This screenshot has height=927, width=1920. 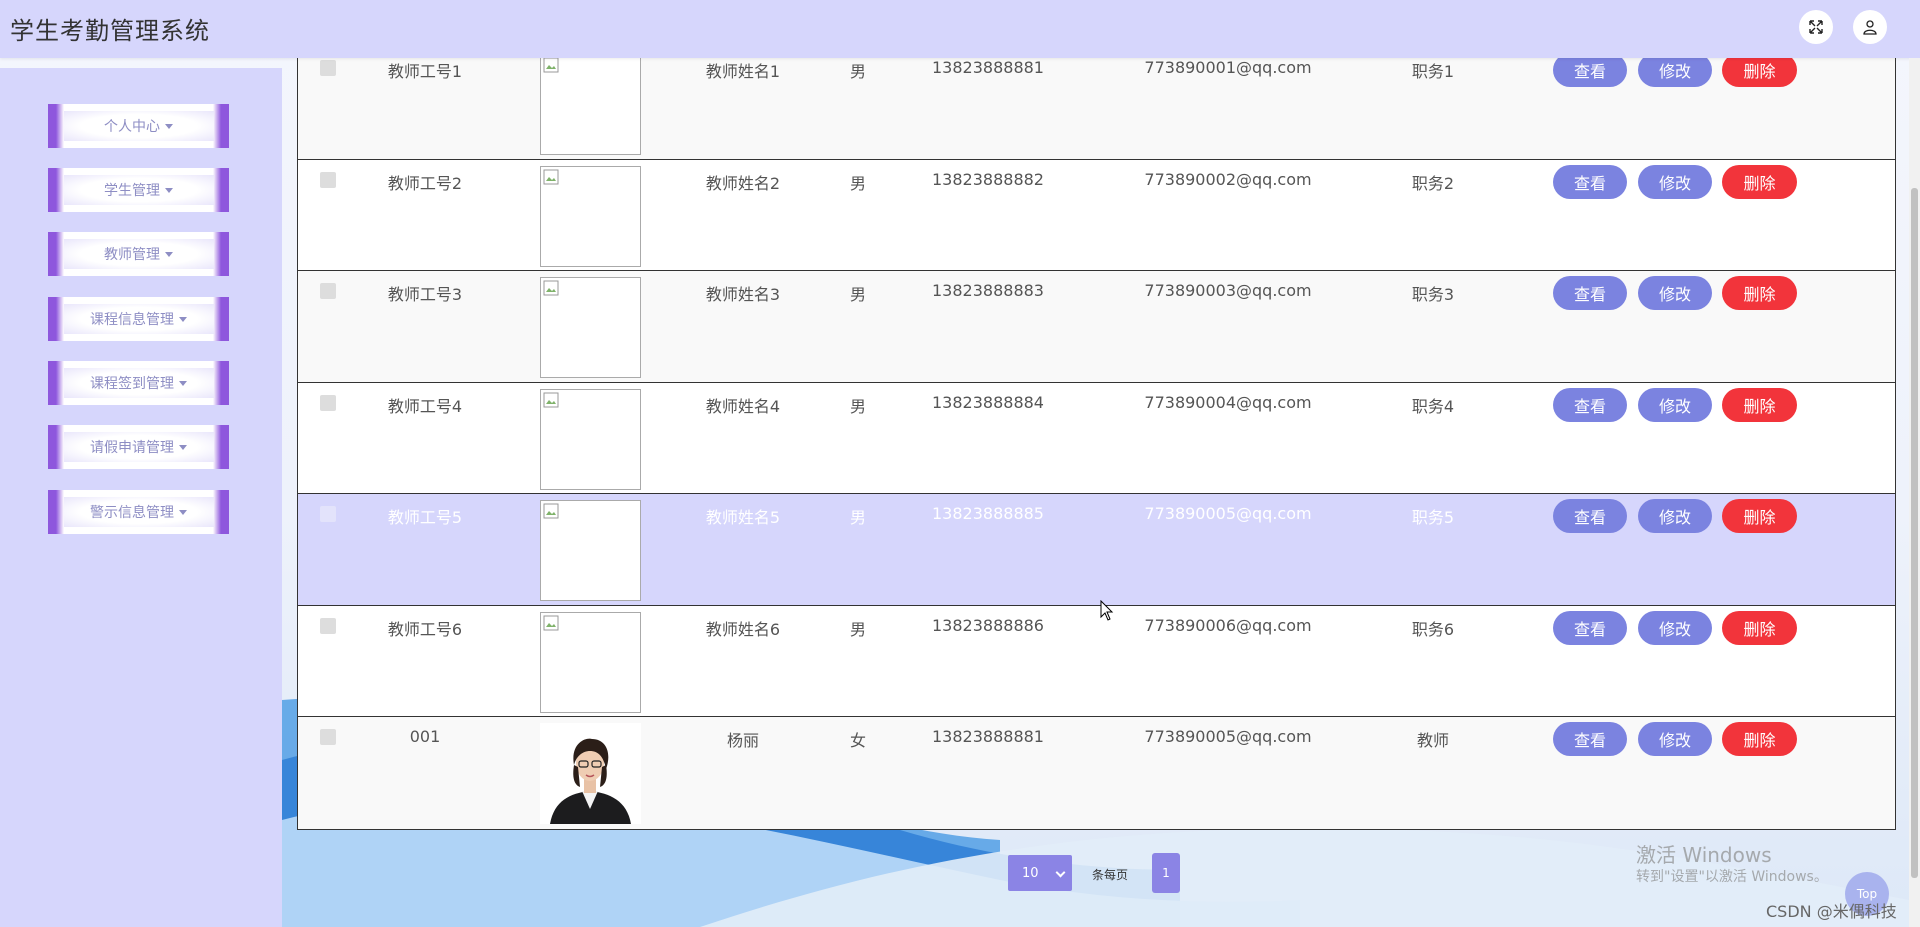 I want to click on teacher-phone: 13823888886, so click(x=988, y=625).